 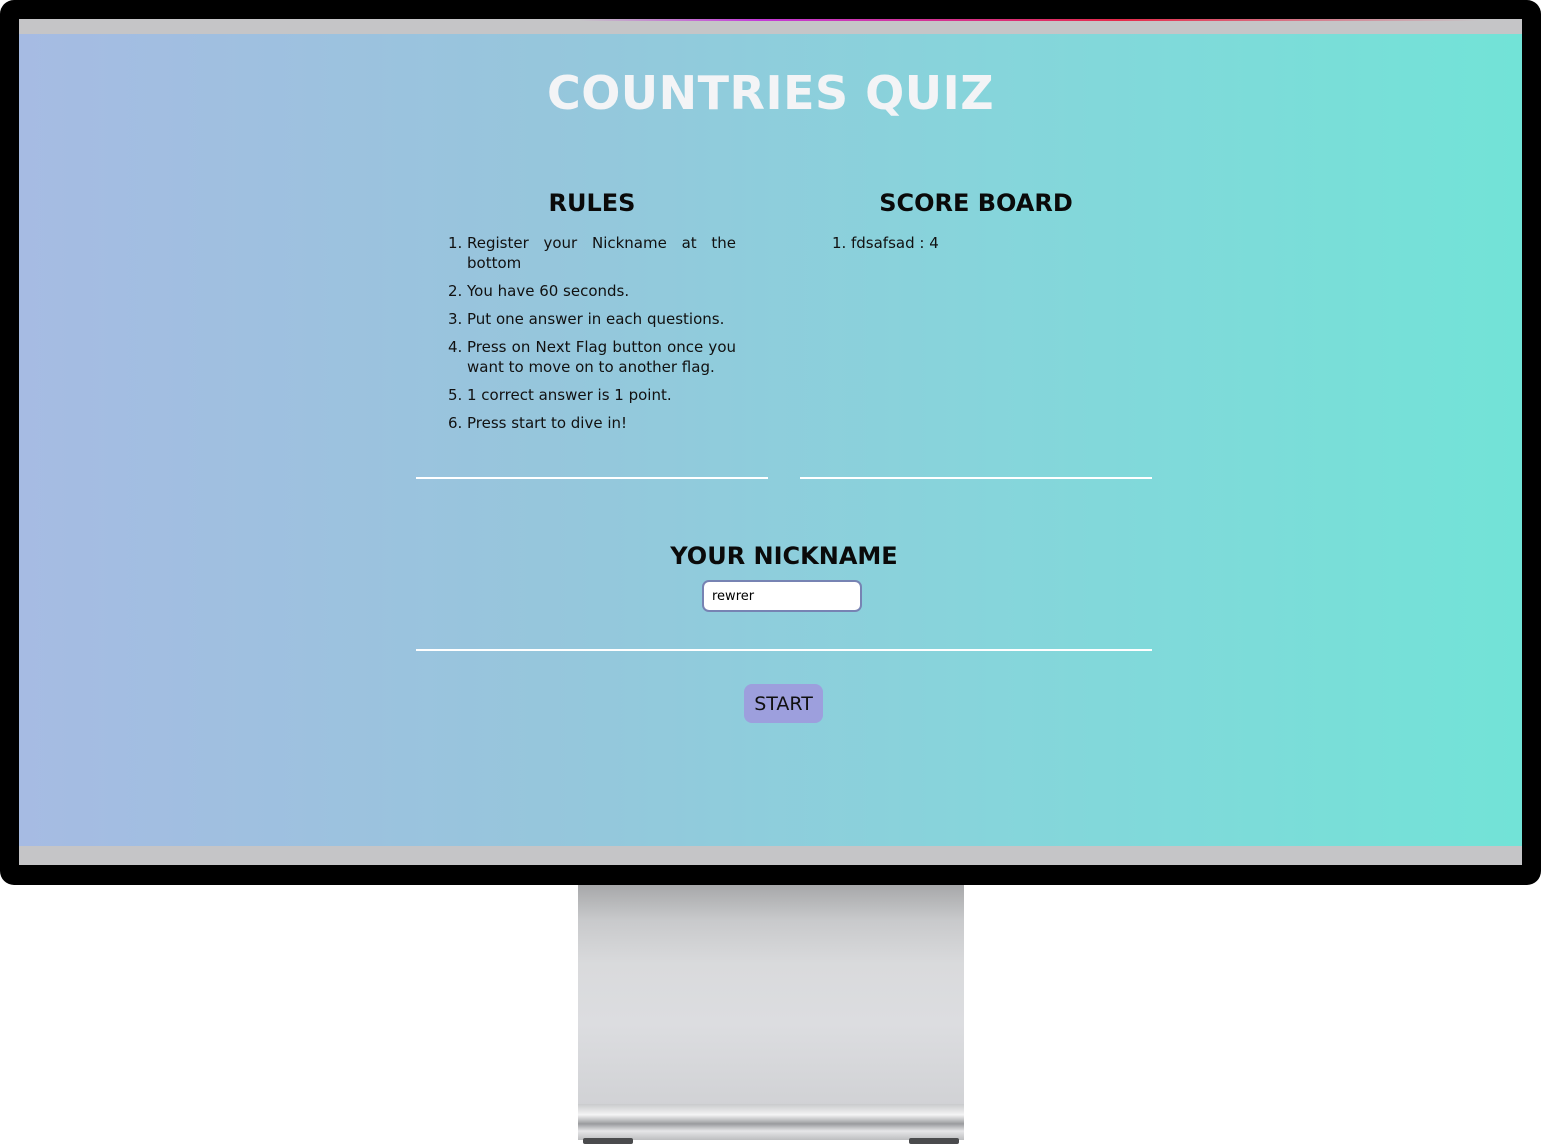 I want to click on monitor-foot-left, so click(x=608, y=1141).